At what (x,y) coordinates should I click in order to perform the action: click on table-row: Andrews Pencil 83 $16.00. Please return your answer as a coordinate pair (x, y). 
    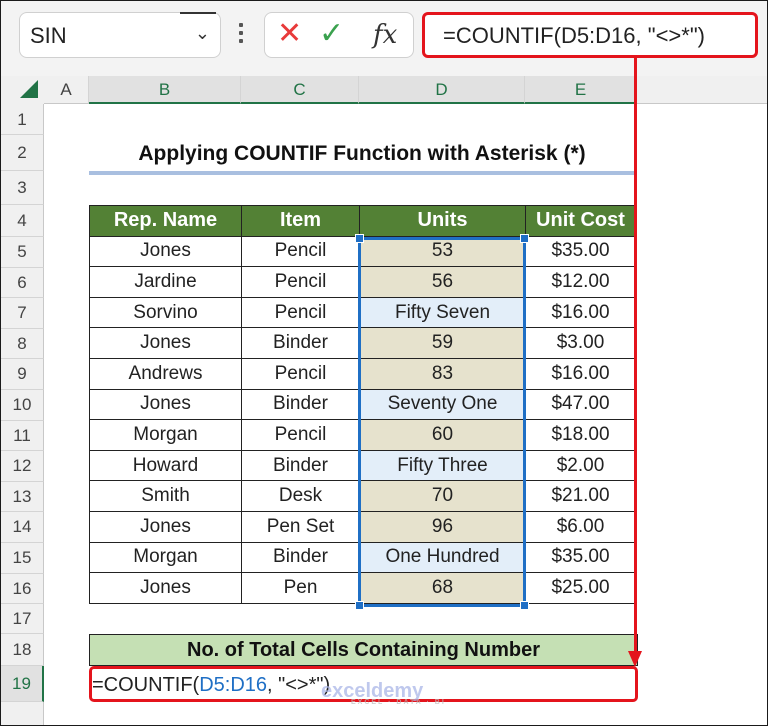
    Looking at the image, I should click on (362, 373).